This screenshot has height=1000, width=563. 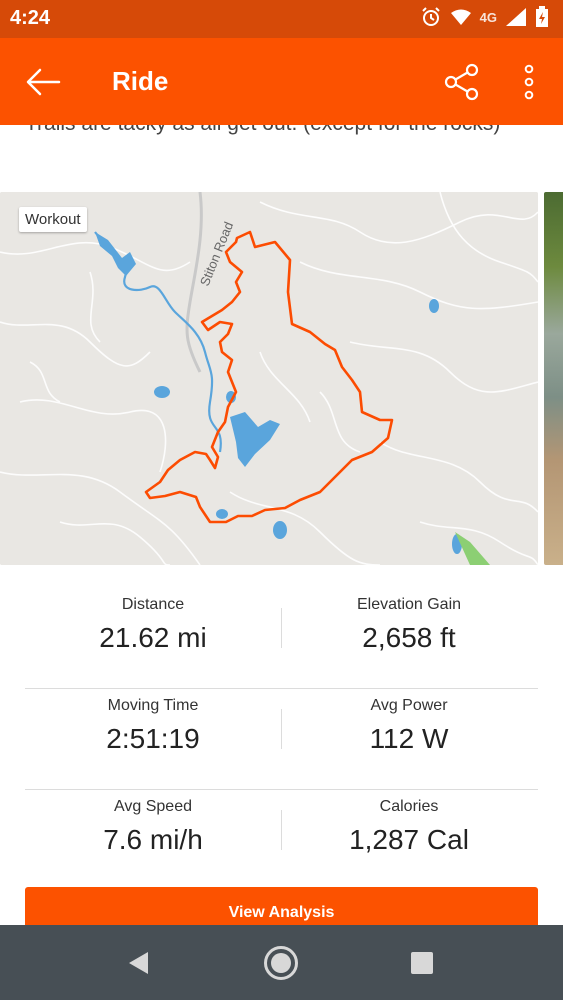 What do you see at coordinates (153, 738) in the screenshot?
I see `stat-value: 2:51:19` at bounding box center [153, 738].